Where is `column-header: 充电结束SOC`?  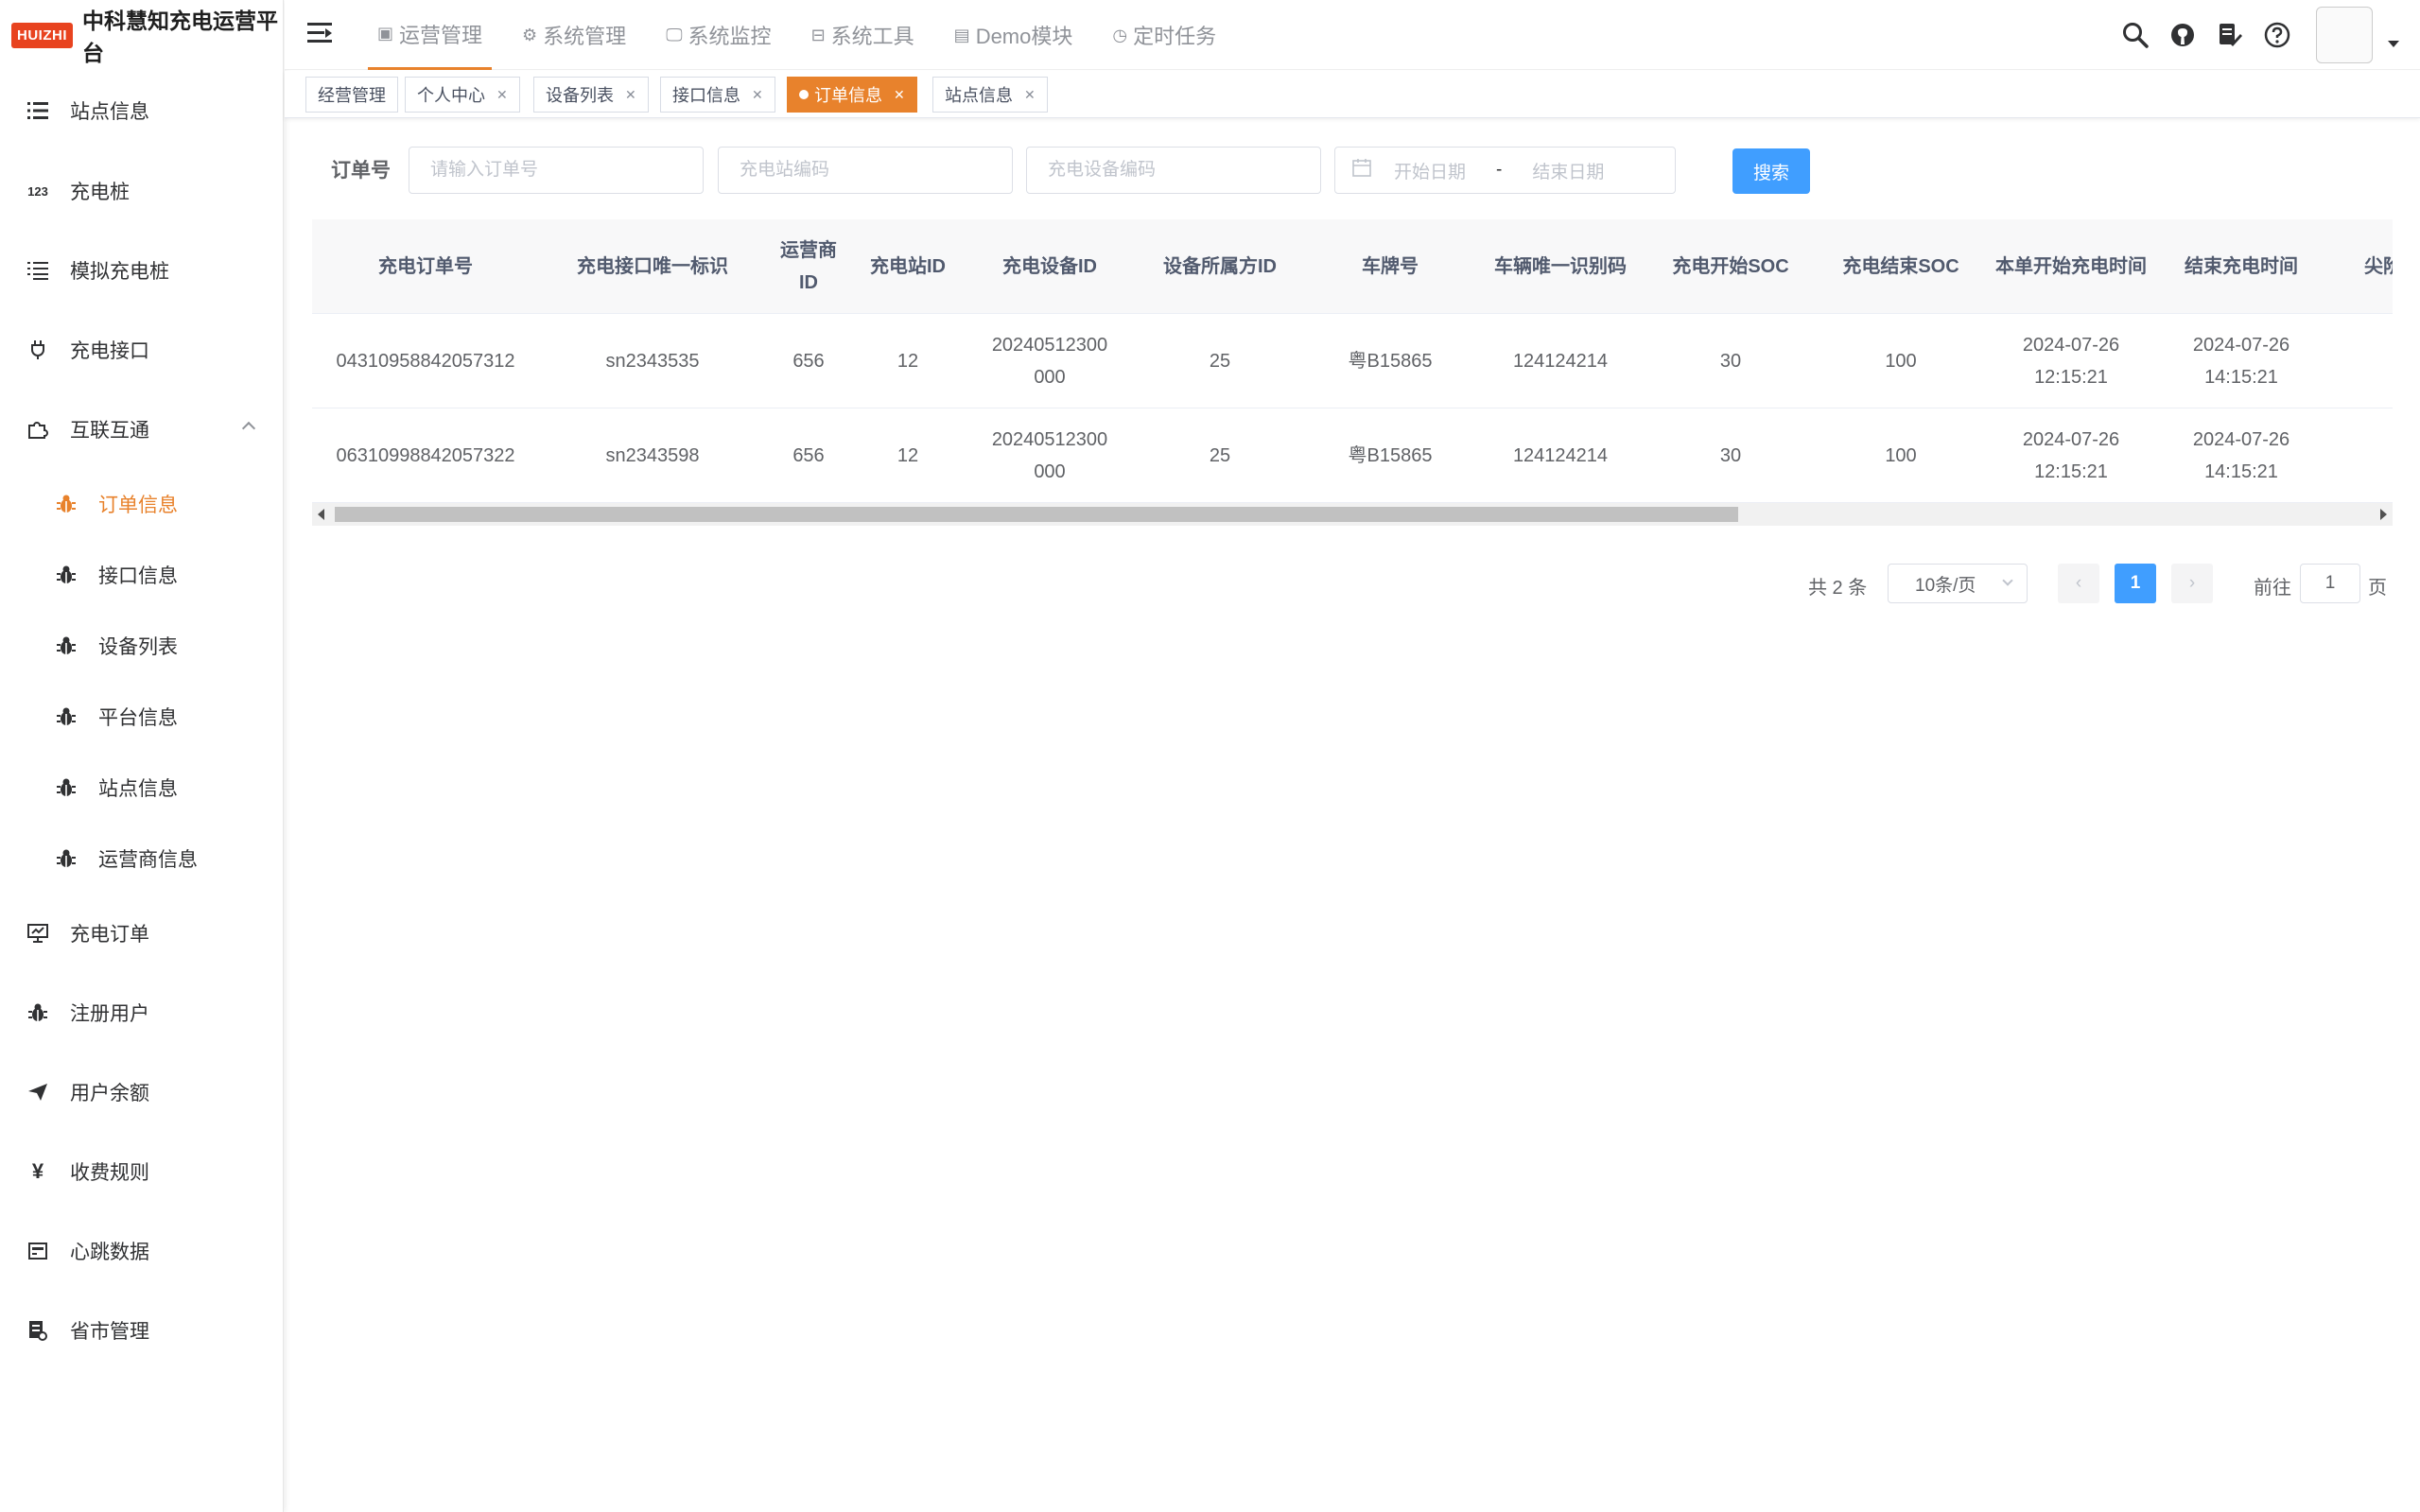
column-header: 充电结束SOC is located at coordinates (1901, 266).